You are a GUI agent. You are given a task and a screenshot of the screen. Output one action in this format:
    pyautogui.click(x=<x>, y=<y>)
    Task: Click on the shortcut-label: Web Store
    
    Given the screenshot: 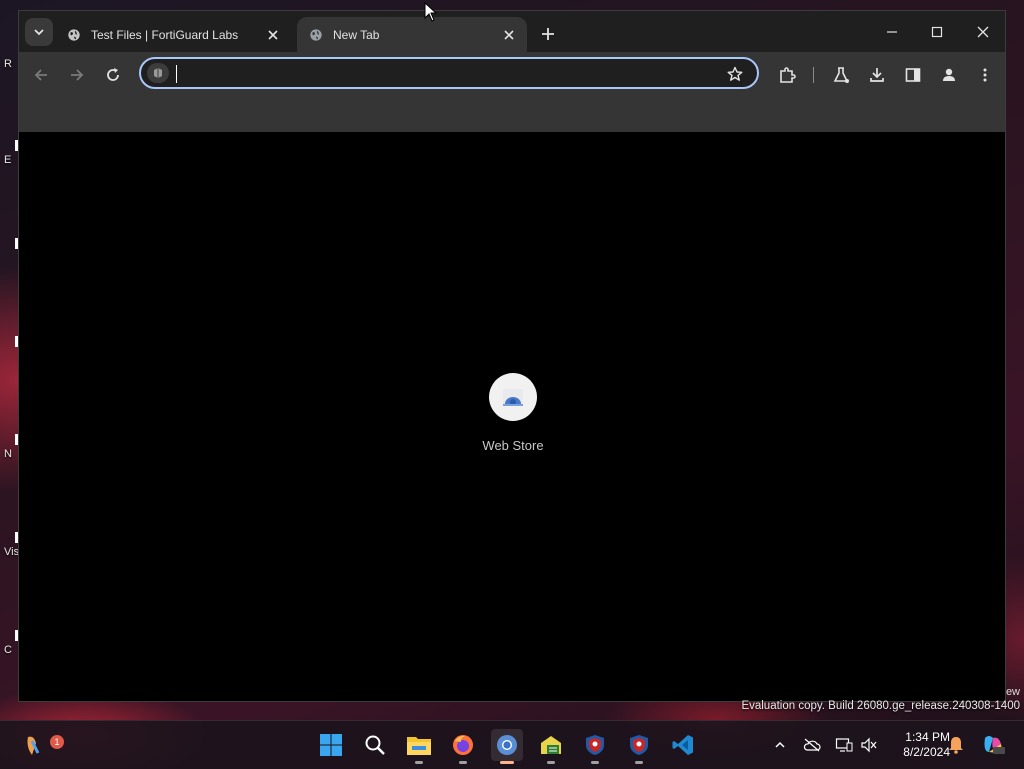 What is the action you would take?
    pyautogui.click(x=513, y=445)
    